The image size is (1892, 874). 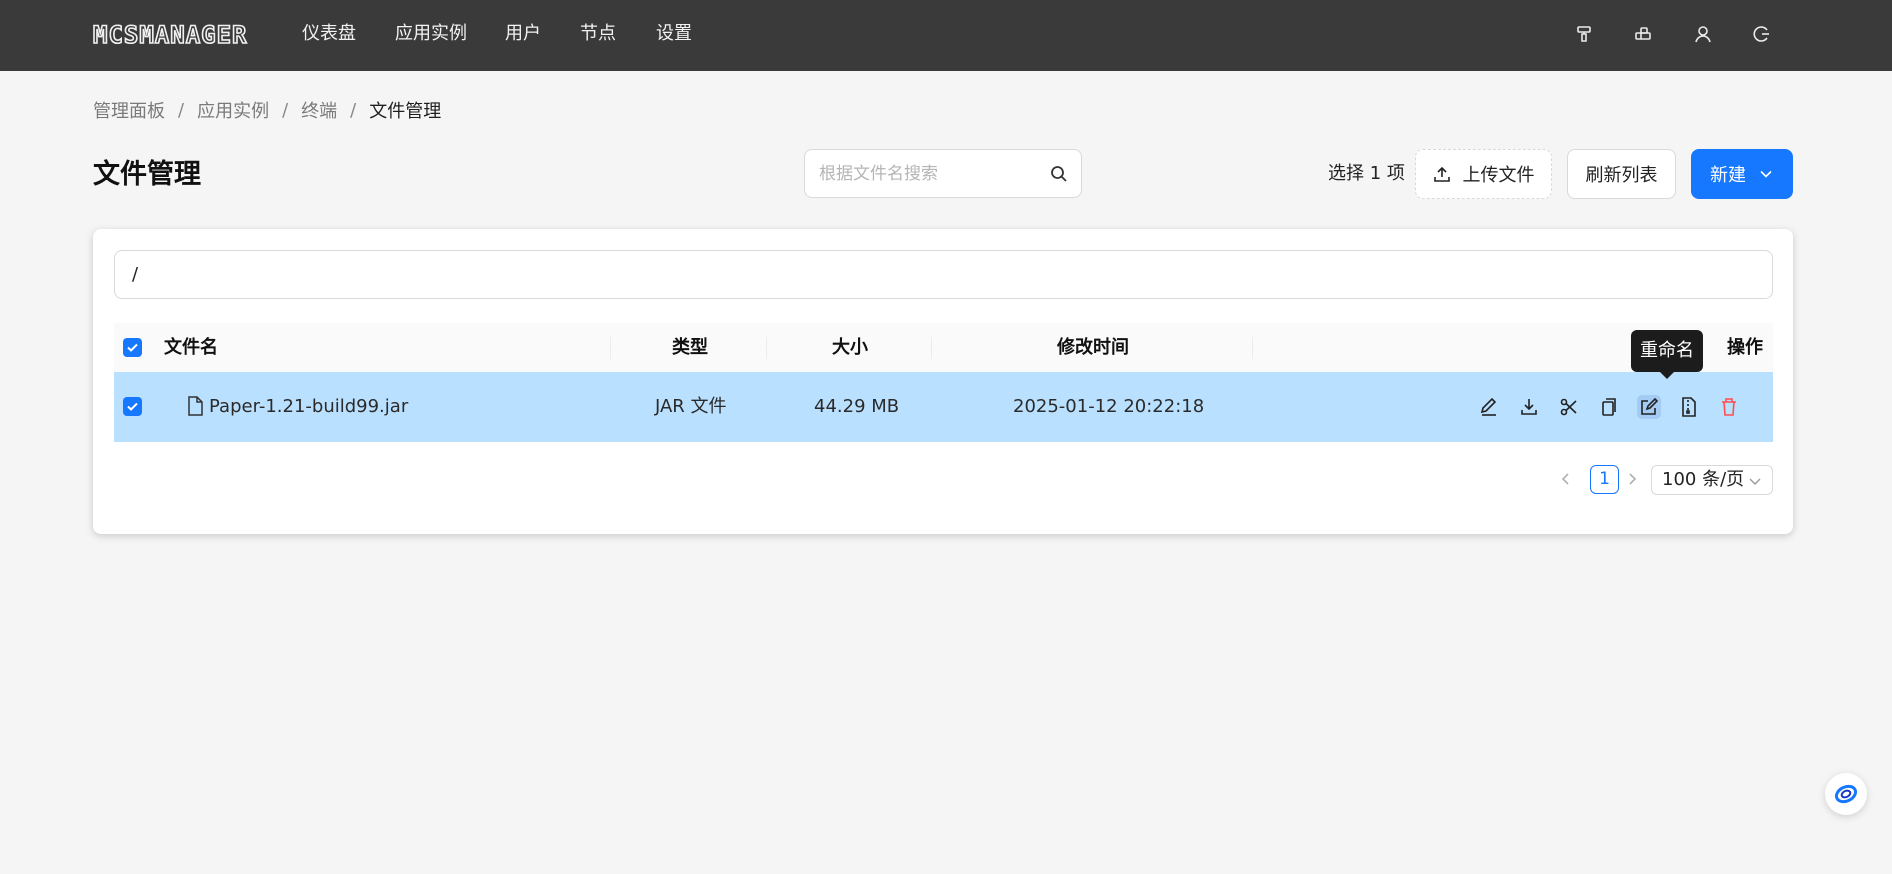 I want to click on breadcrumb-item-current: 文件管理, so click(x=405, y=111).